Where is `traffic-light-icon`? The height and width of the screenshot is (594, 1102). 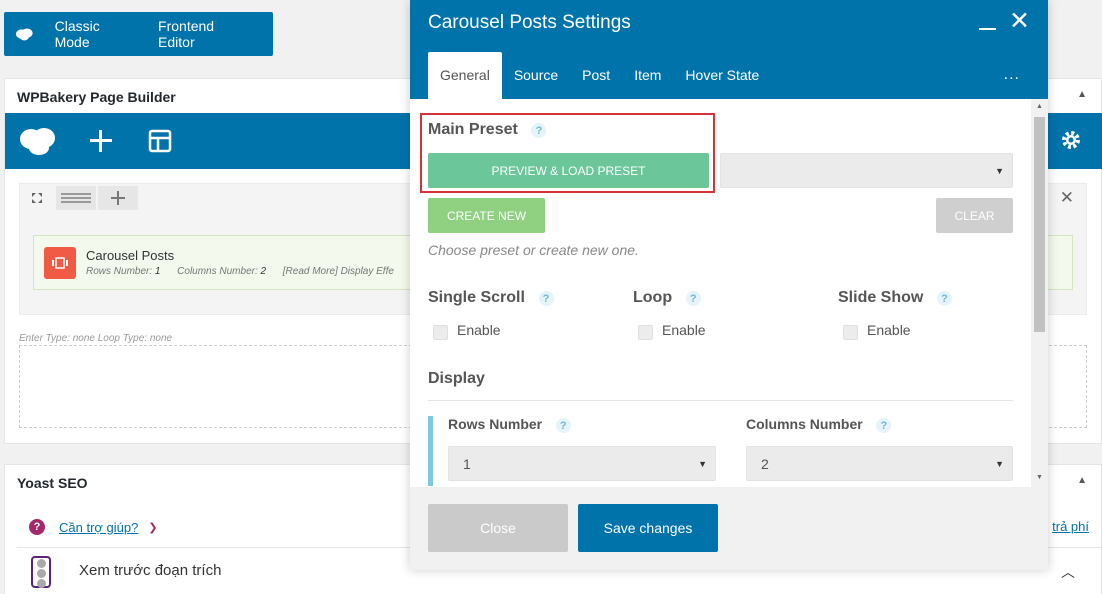
traffic-light-icon is located at coordinates (41, 572).